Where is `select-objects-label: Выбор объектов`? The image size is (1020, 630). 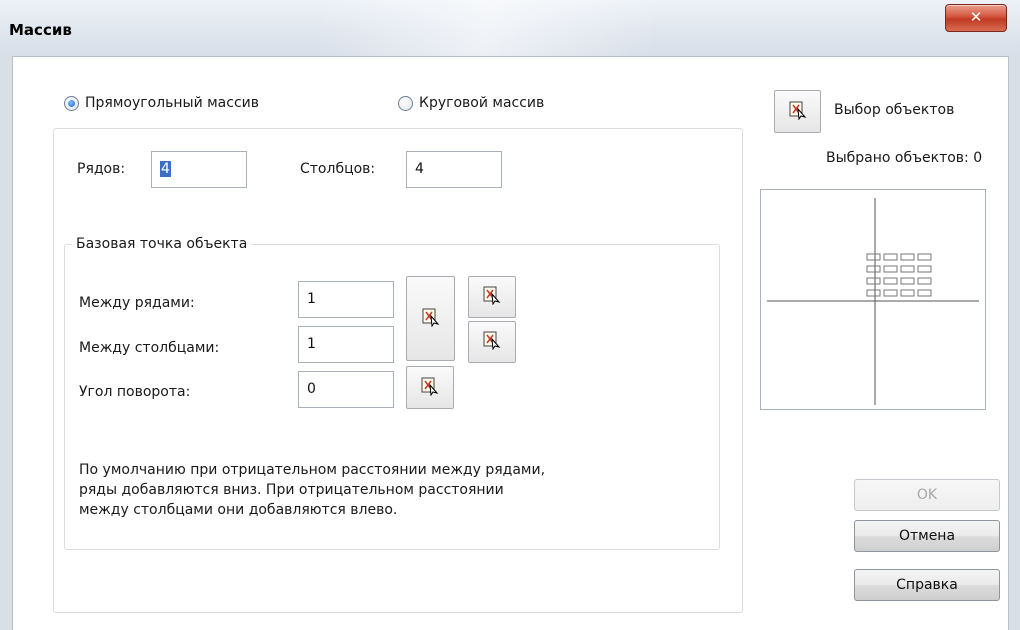 select-objects-label: Выбор объектов is located at coordinates (894, 110).